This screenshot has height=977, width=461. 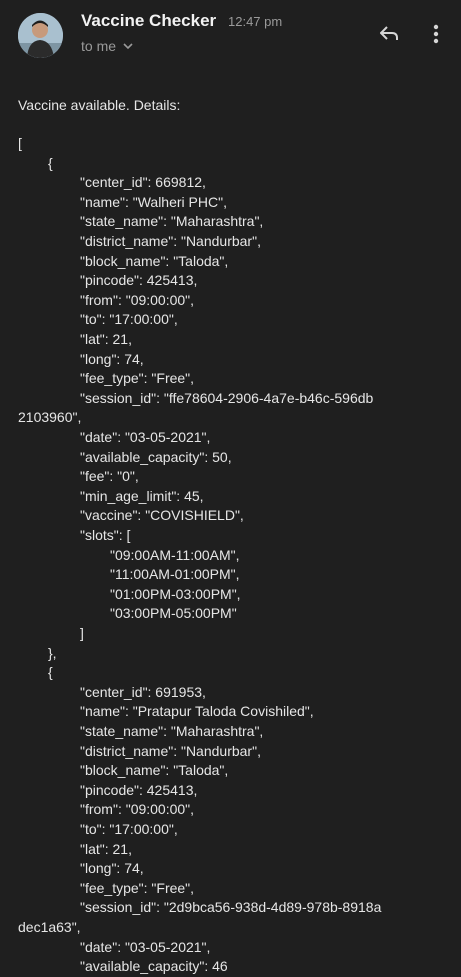 What do you see at coordinates (230, 40) in the screenshot?
I see `email-header: Vaccine Checker 12:47 pm to me` at bounding box center [230, 40].